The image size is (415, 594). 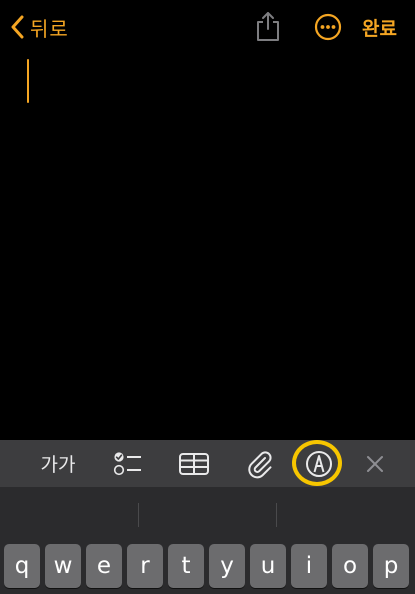 What do you see at coordinates (104, 566) in the screenshot?
I see `key-e: e` at bounding box center [104, 566].